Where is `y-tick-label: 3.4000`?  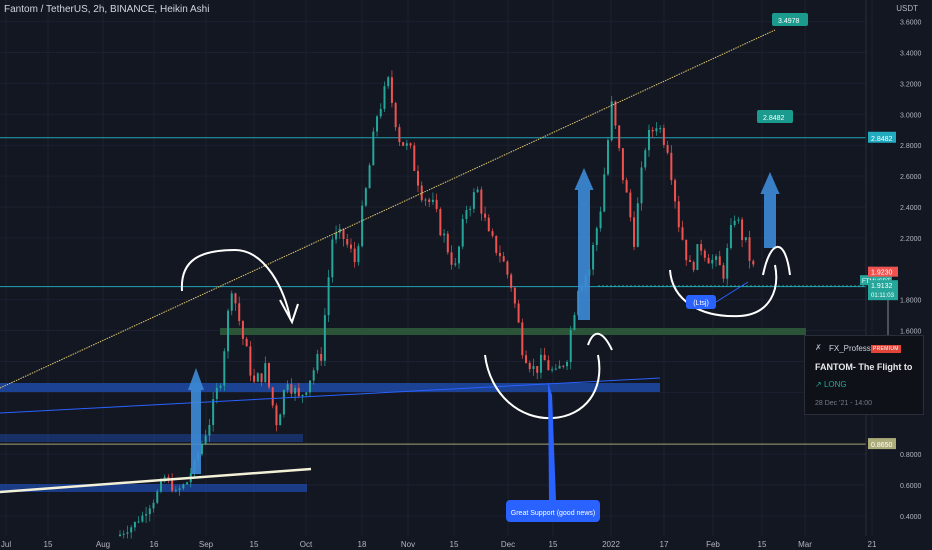 y-tick-label: 3.4000 is located at coordinates (911, 54).